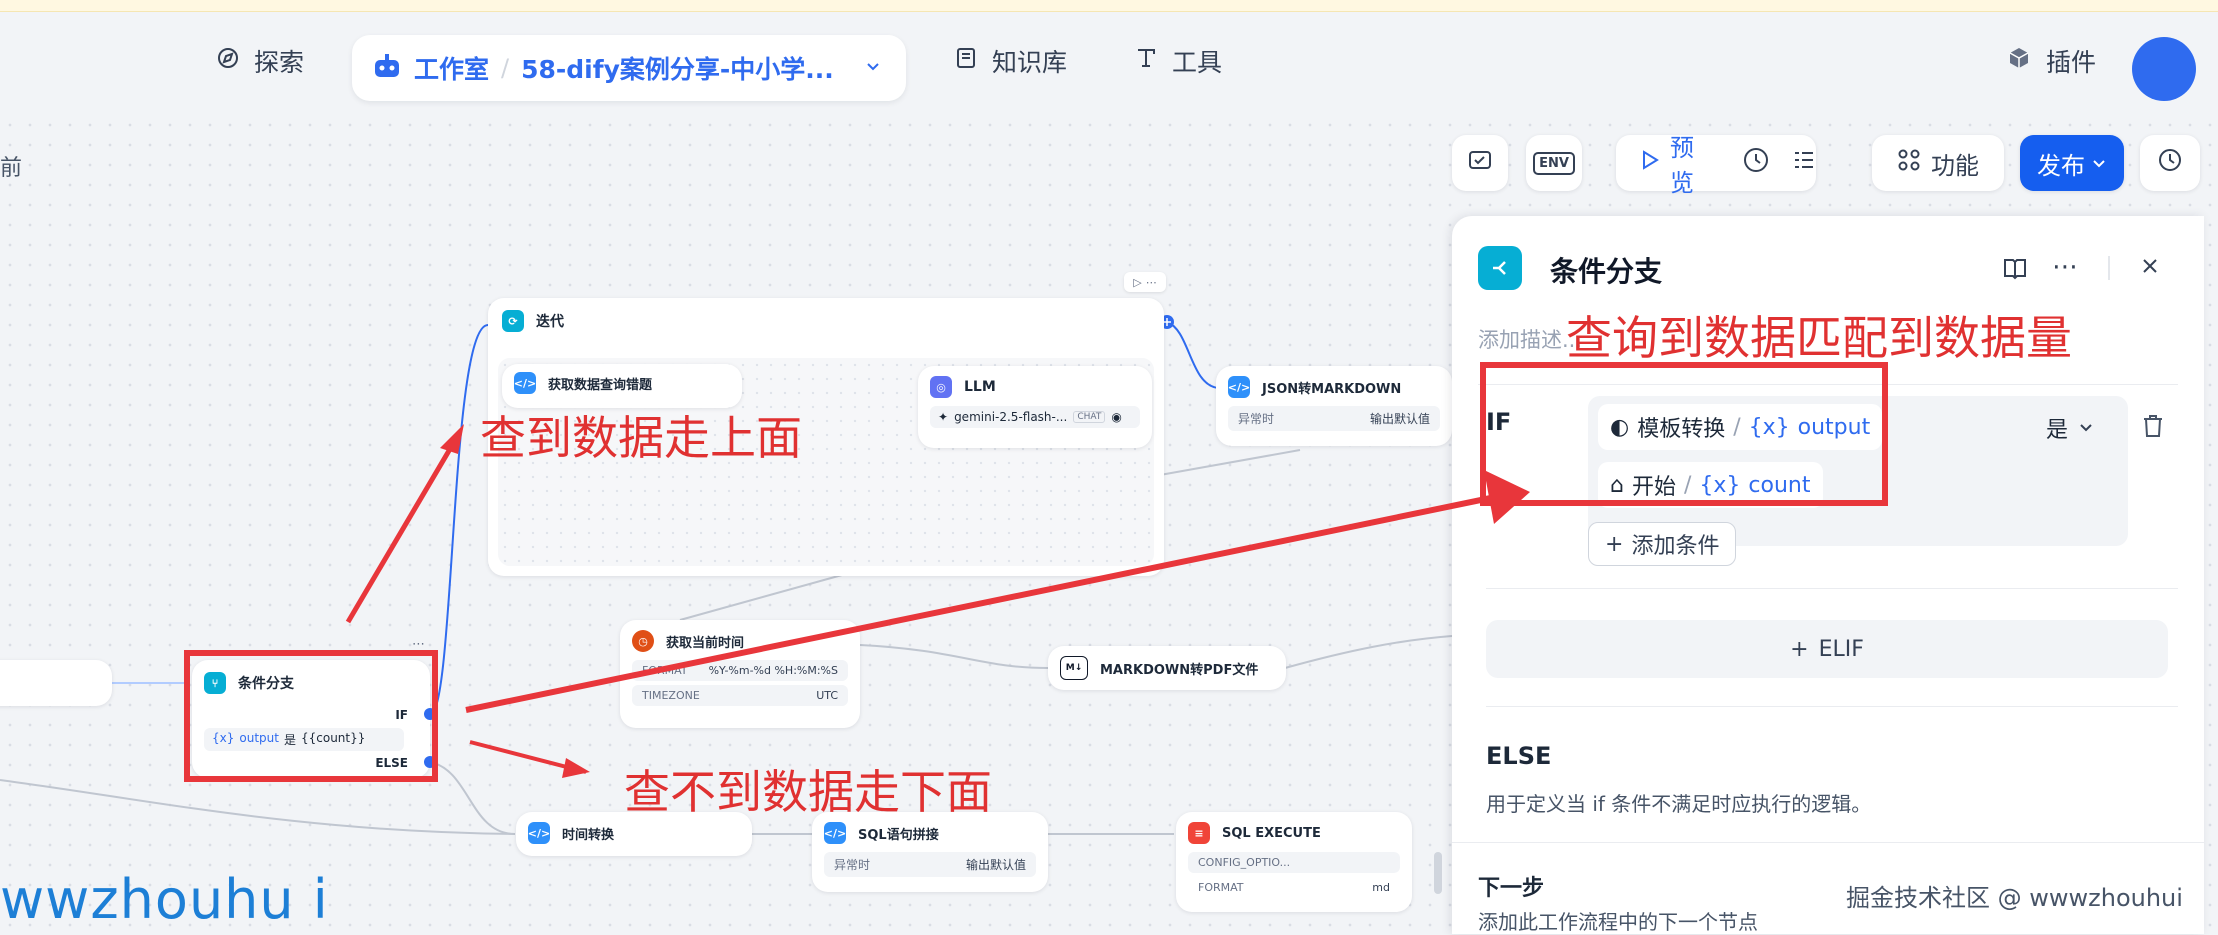 This screenshot has width=2218, height=935. What do you see at coordinates (2014, 898) in the screenshot?
I see `watermark-right: 掘金技术社区 @ wwwzhouhui` at bounding box center [2014, 898].